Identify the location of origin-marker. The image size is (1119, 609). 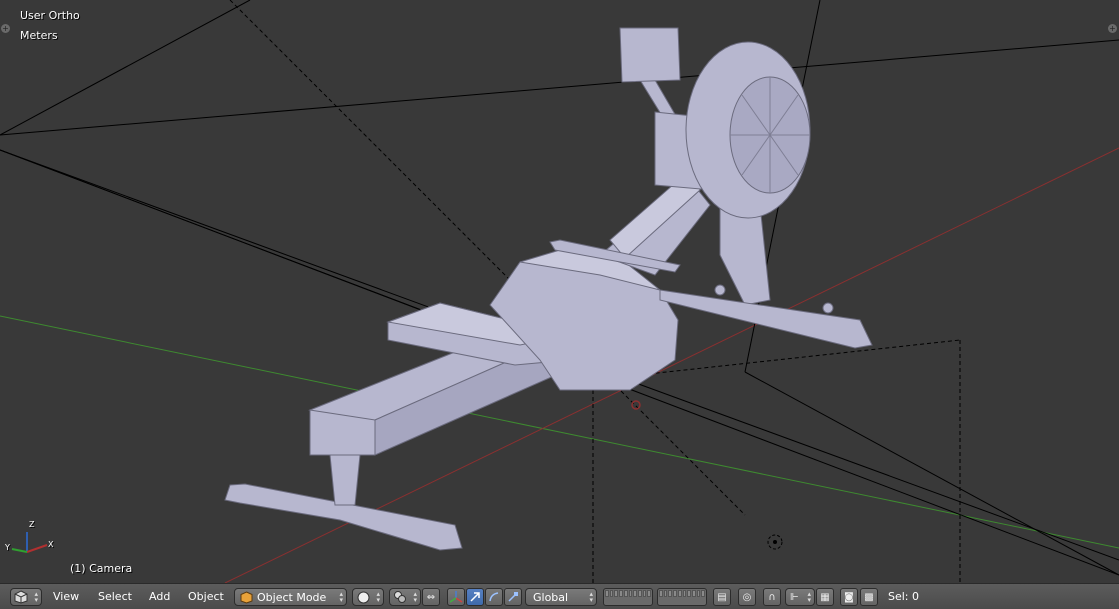
(636, 405).